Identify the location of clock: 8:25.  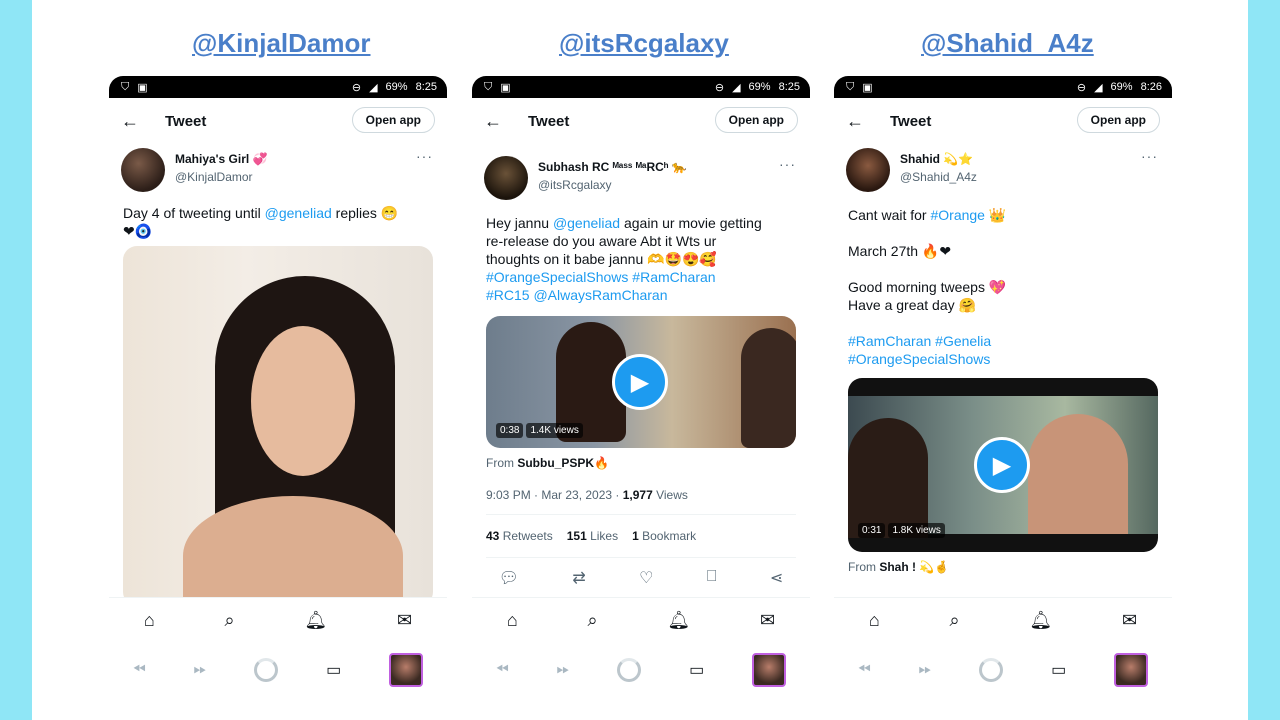
(426, 87).